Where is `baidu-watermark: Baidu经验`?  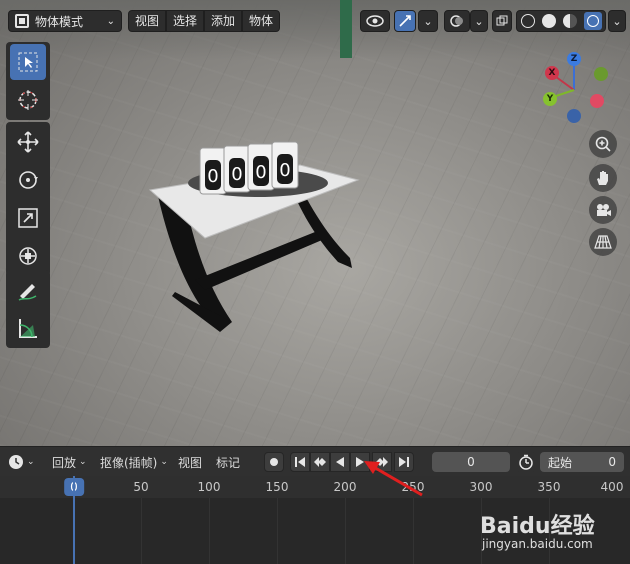 baidu-watermark: Baidu经验 is located at coordinates (537, 526).